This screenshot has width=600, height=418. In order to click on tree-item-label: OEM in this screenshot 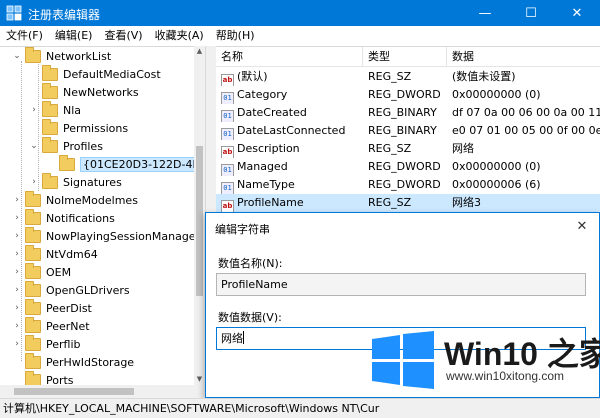, I will do `click(59, 272)`.